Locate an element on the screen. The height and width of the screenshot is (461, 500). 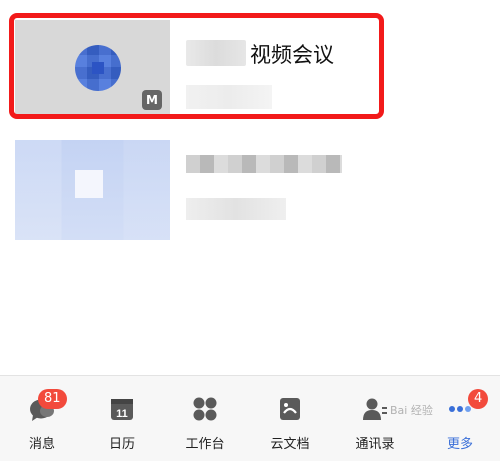
tab-label: 消息 is located at coordinates (41, 444).